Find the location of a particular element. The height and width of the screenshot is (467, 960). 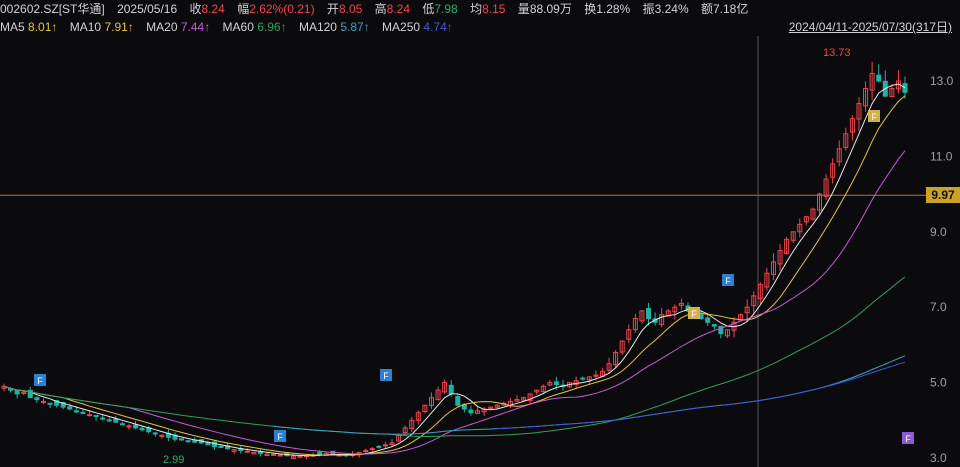

turnover-value: 1.28% is located at coordinates (613, 9).